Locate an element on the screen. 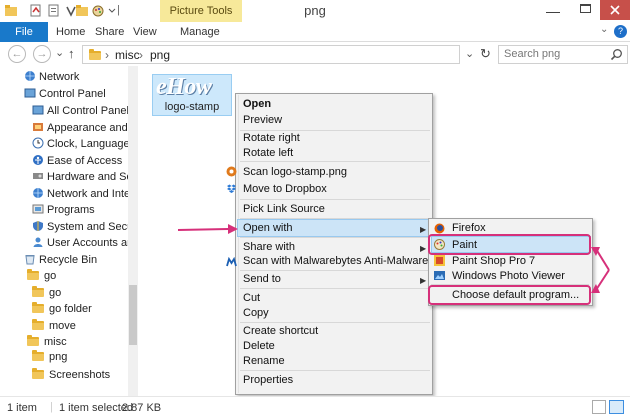 This screenshot has width=630, height=419. nav-item-clock-language: Clock, Language, ar is located at coordinates (80, 144).